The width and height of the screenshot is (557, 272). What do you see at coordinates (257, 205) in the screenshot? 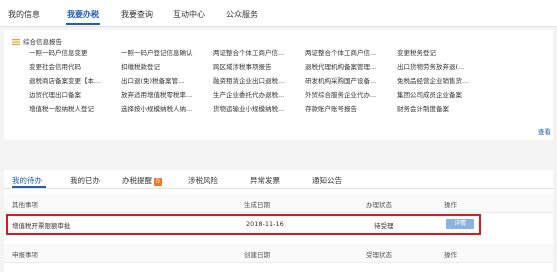
I see `header-date: 生成日期` at bounding box center [257, 205].